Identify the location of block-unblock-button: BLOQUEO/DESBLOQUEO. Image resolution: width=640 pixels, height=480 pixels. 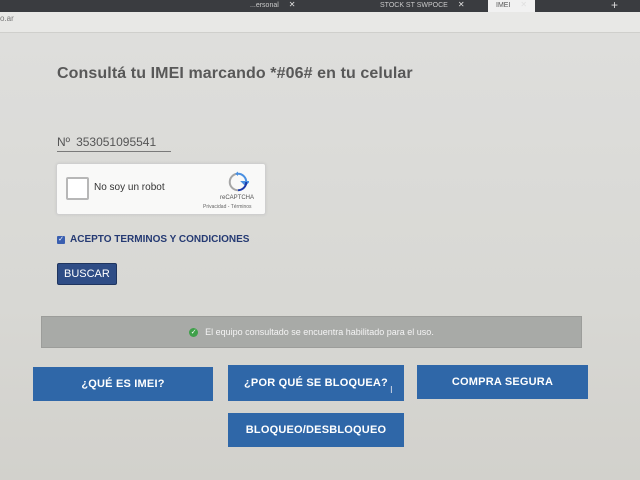
(316, 430).